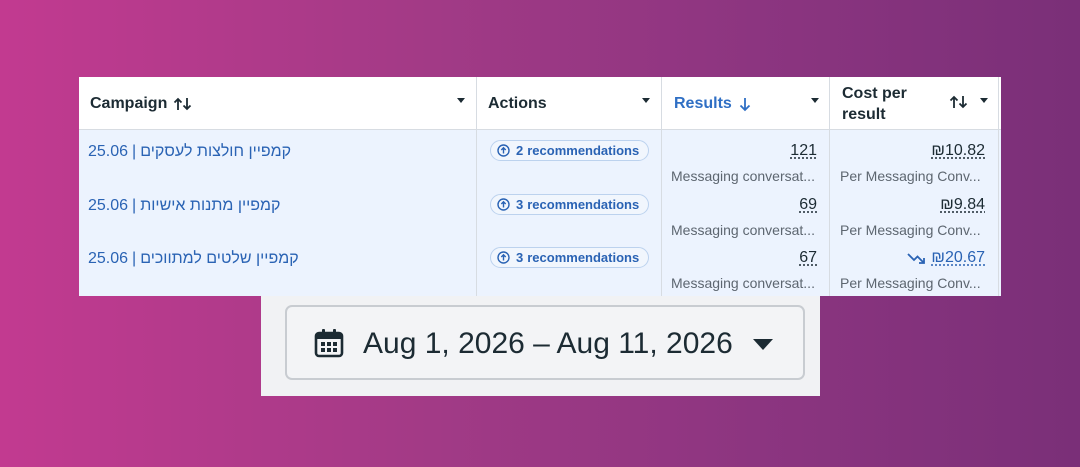 The height and width of the screenshot is (467, 1080). What do you see at coordinates (808, 205) in the screenshot?
I see `results-value: 69` at bounding box center [808, 205].